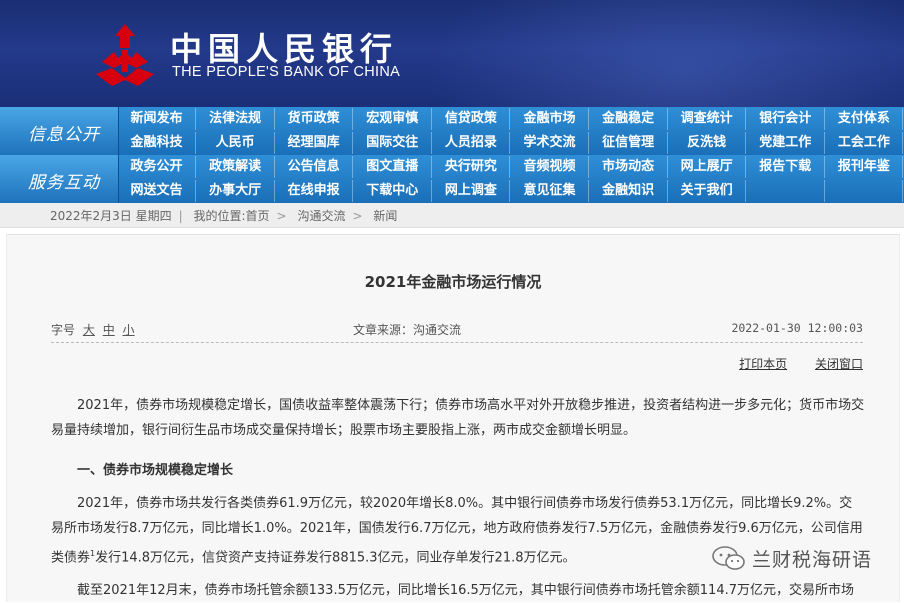 The width and height of the screenshot is (904, 603). I want to click on nav-item: 人员招录, so click(471, 143).